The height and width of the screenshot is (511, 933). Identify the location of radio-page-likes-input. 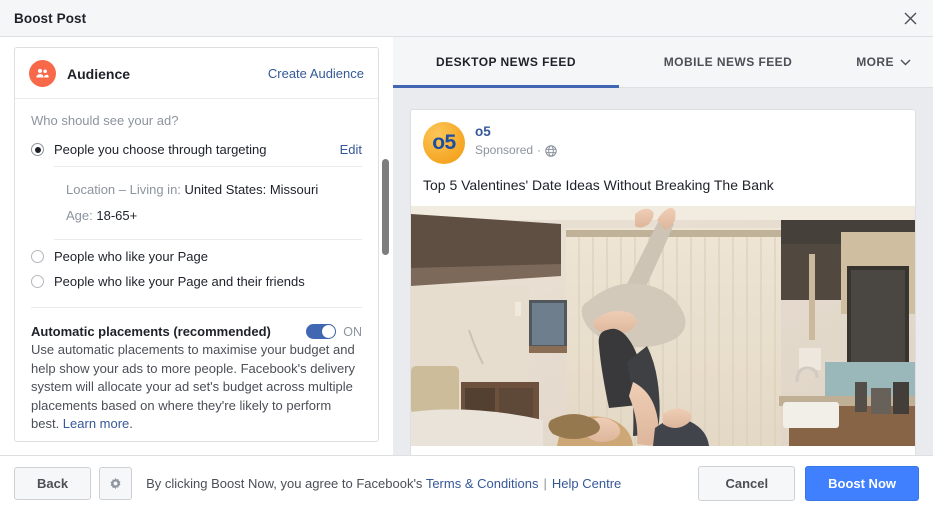
(37, 256).